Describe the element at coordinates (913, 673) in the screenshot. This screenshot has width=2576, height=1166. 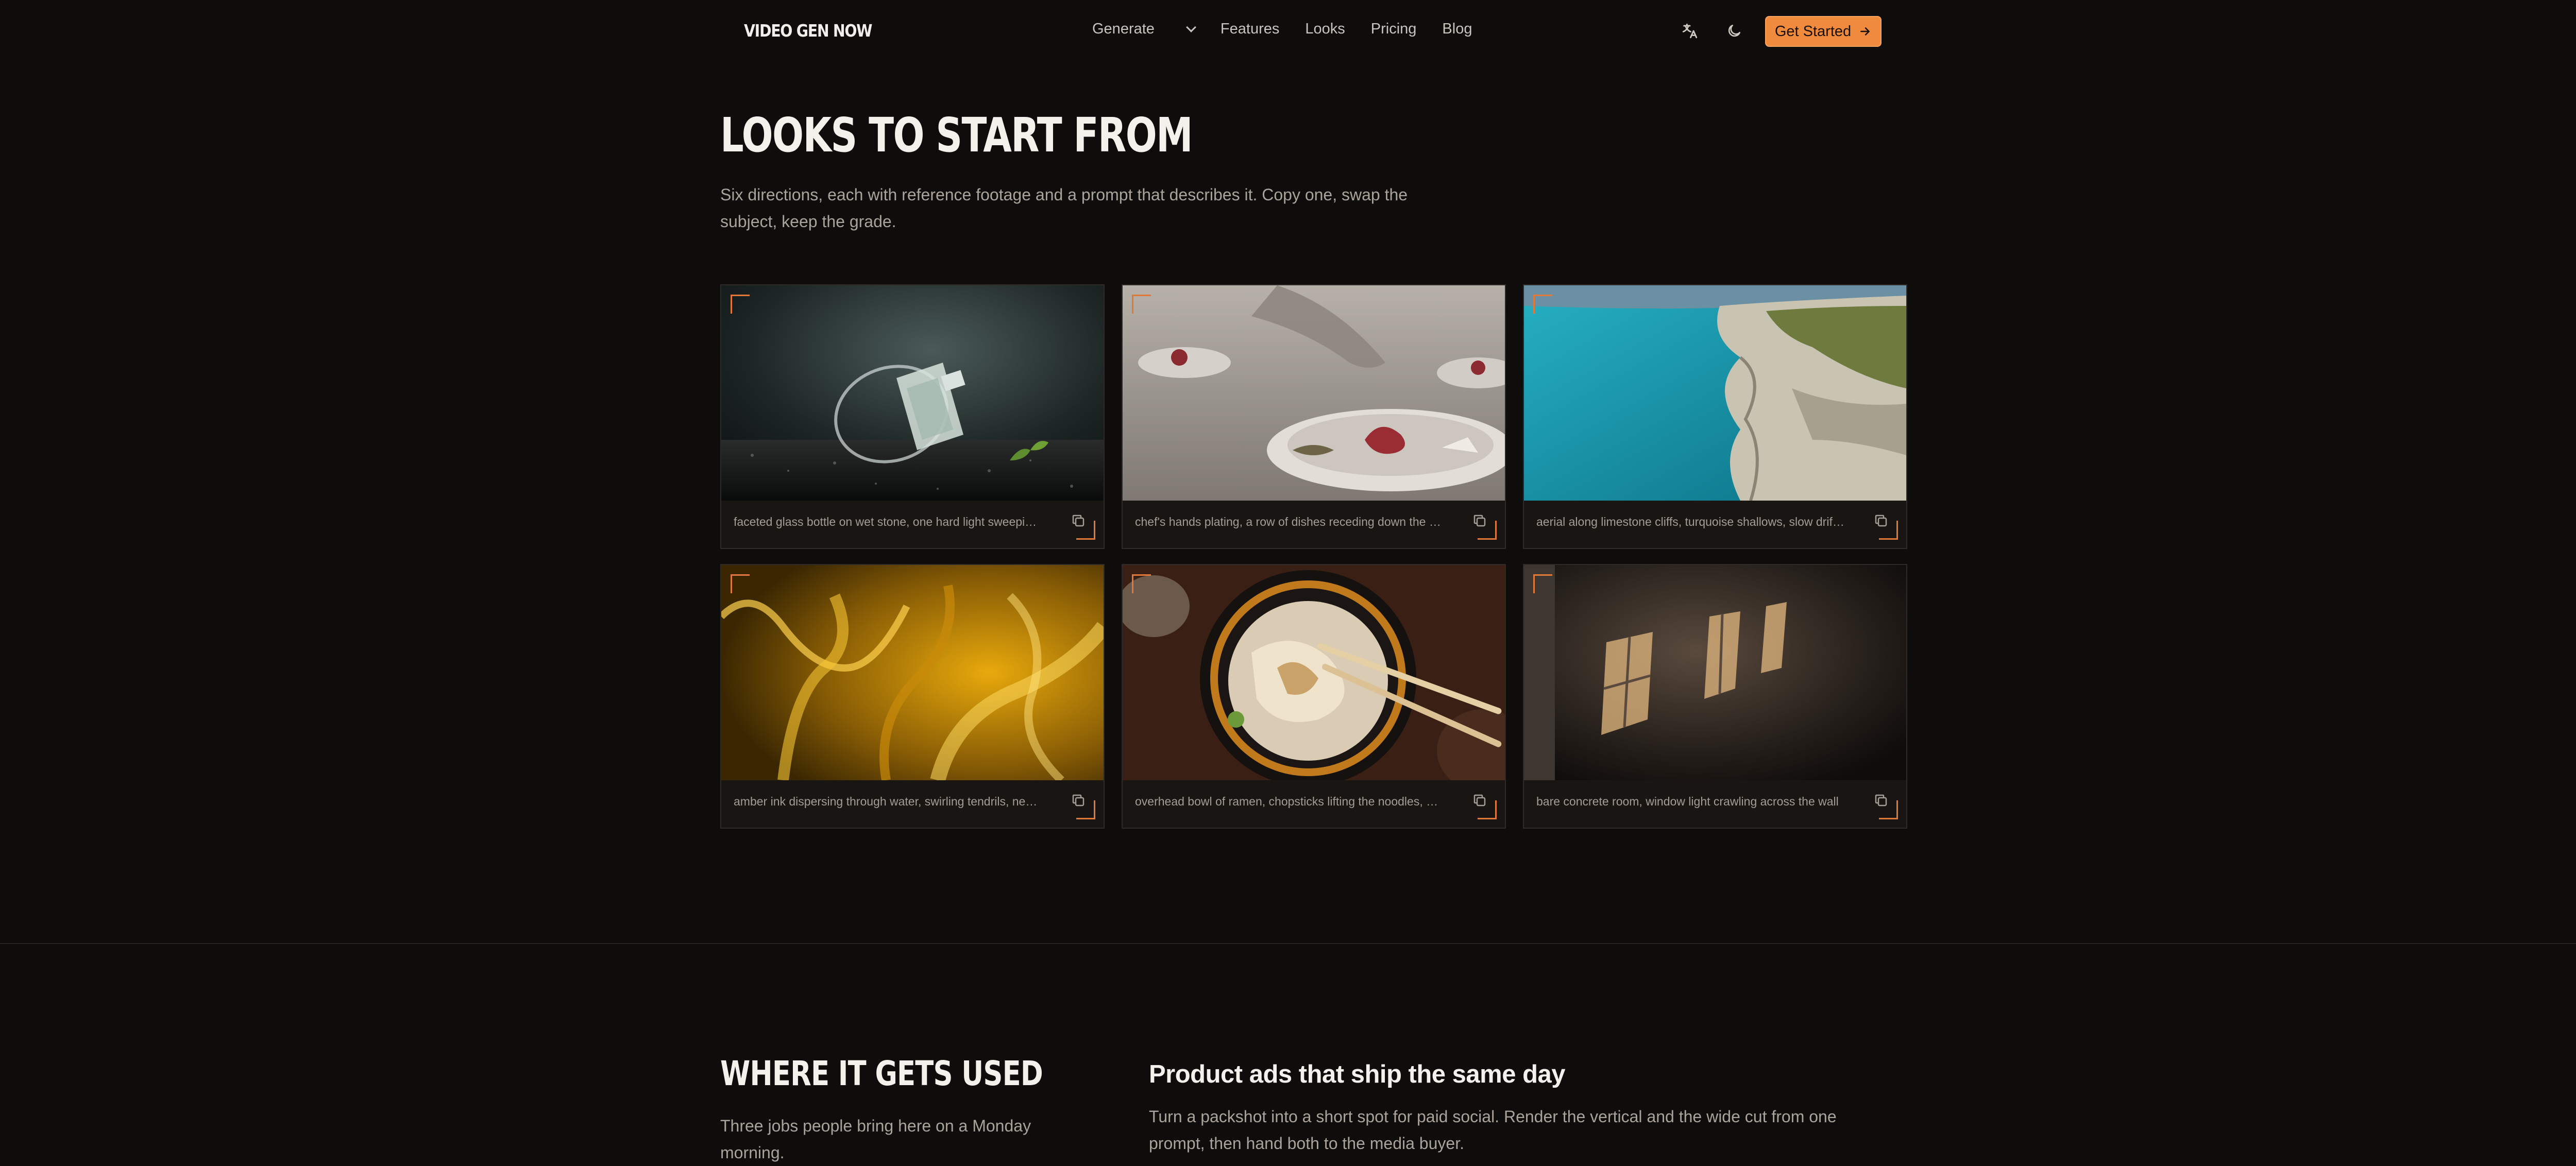
I see `look-thumbnail-amber-ink` at that location.